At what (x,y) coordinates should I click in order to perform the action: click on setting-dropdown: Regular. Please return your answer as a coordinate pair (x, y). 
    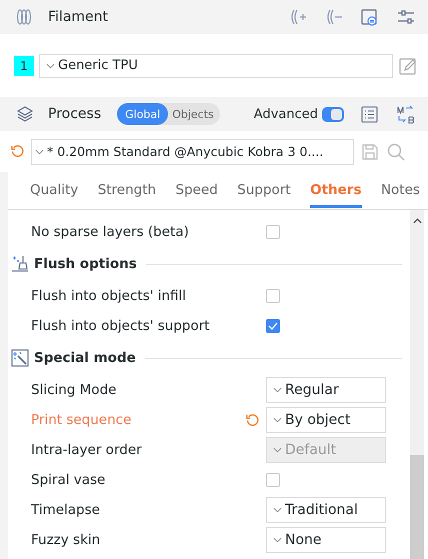
    Looking at the image, I should click on (326, 390).